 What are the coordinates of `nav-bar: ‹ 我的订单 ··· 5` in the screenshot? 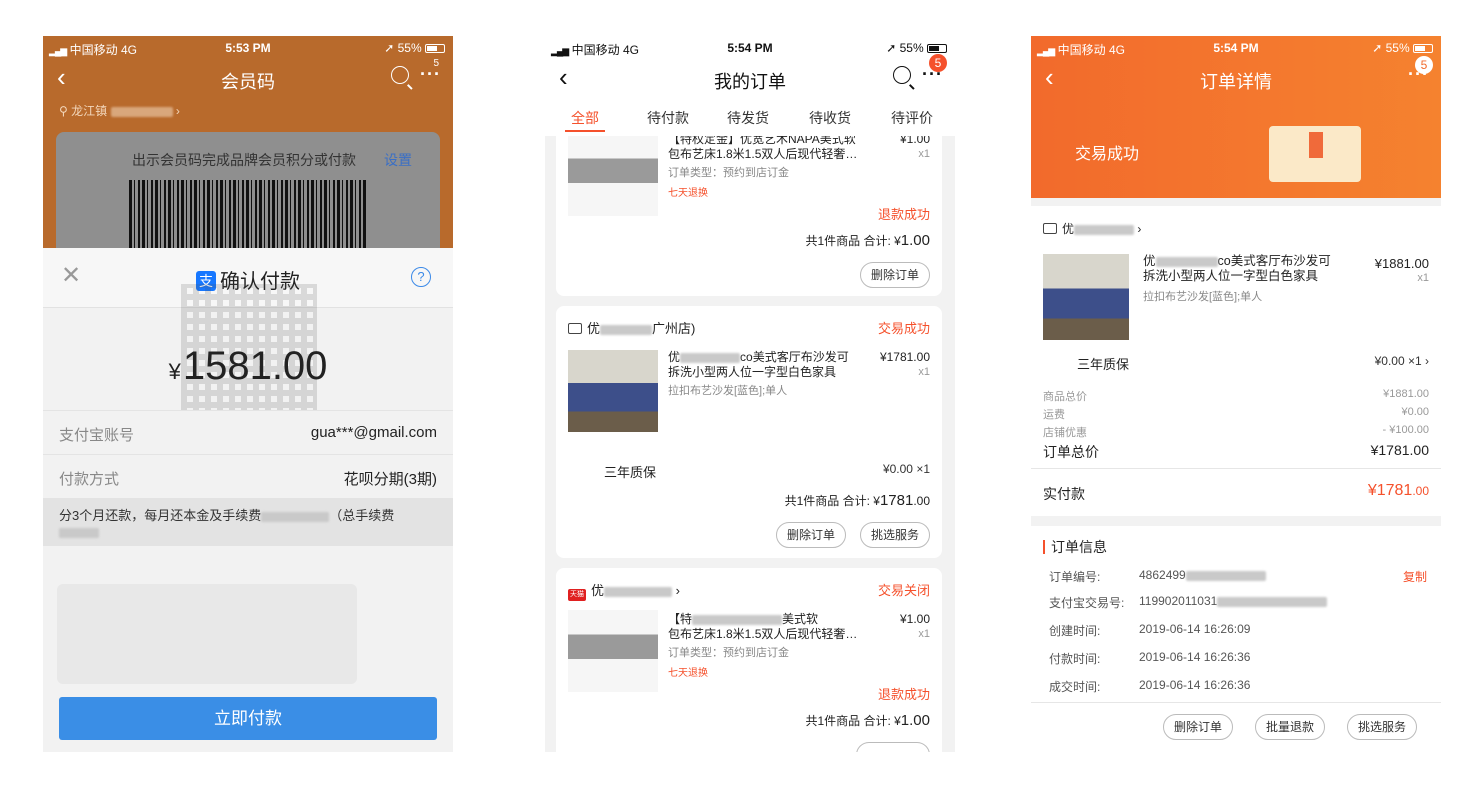 It's located at (750, 77).